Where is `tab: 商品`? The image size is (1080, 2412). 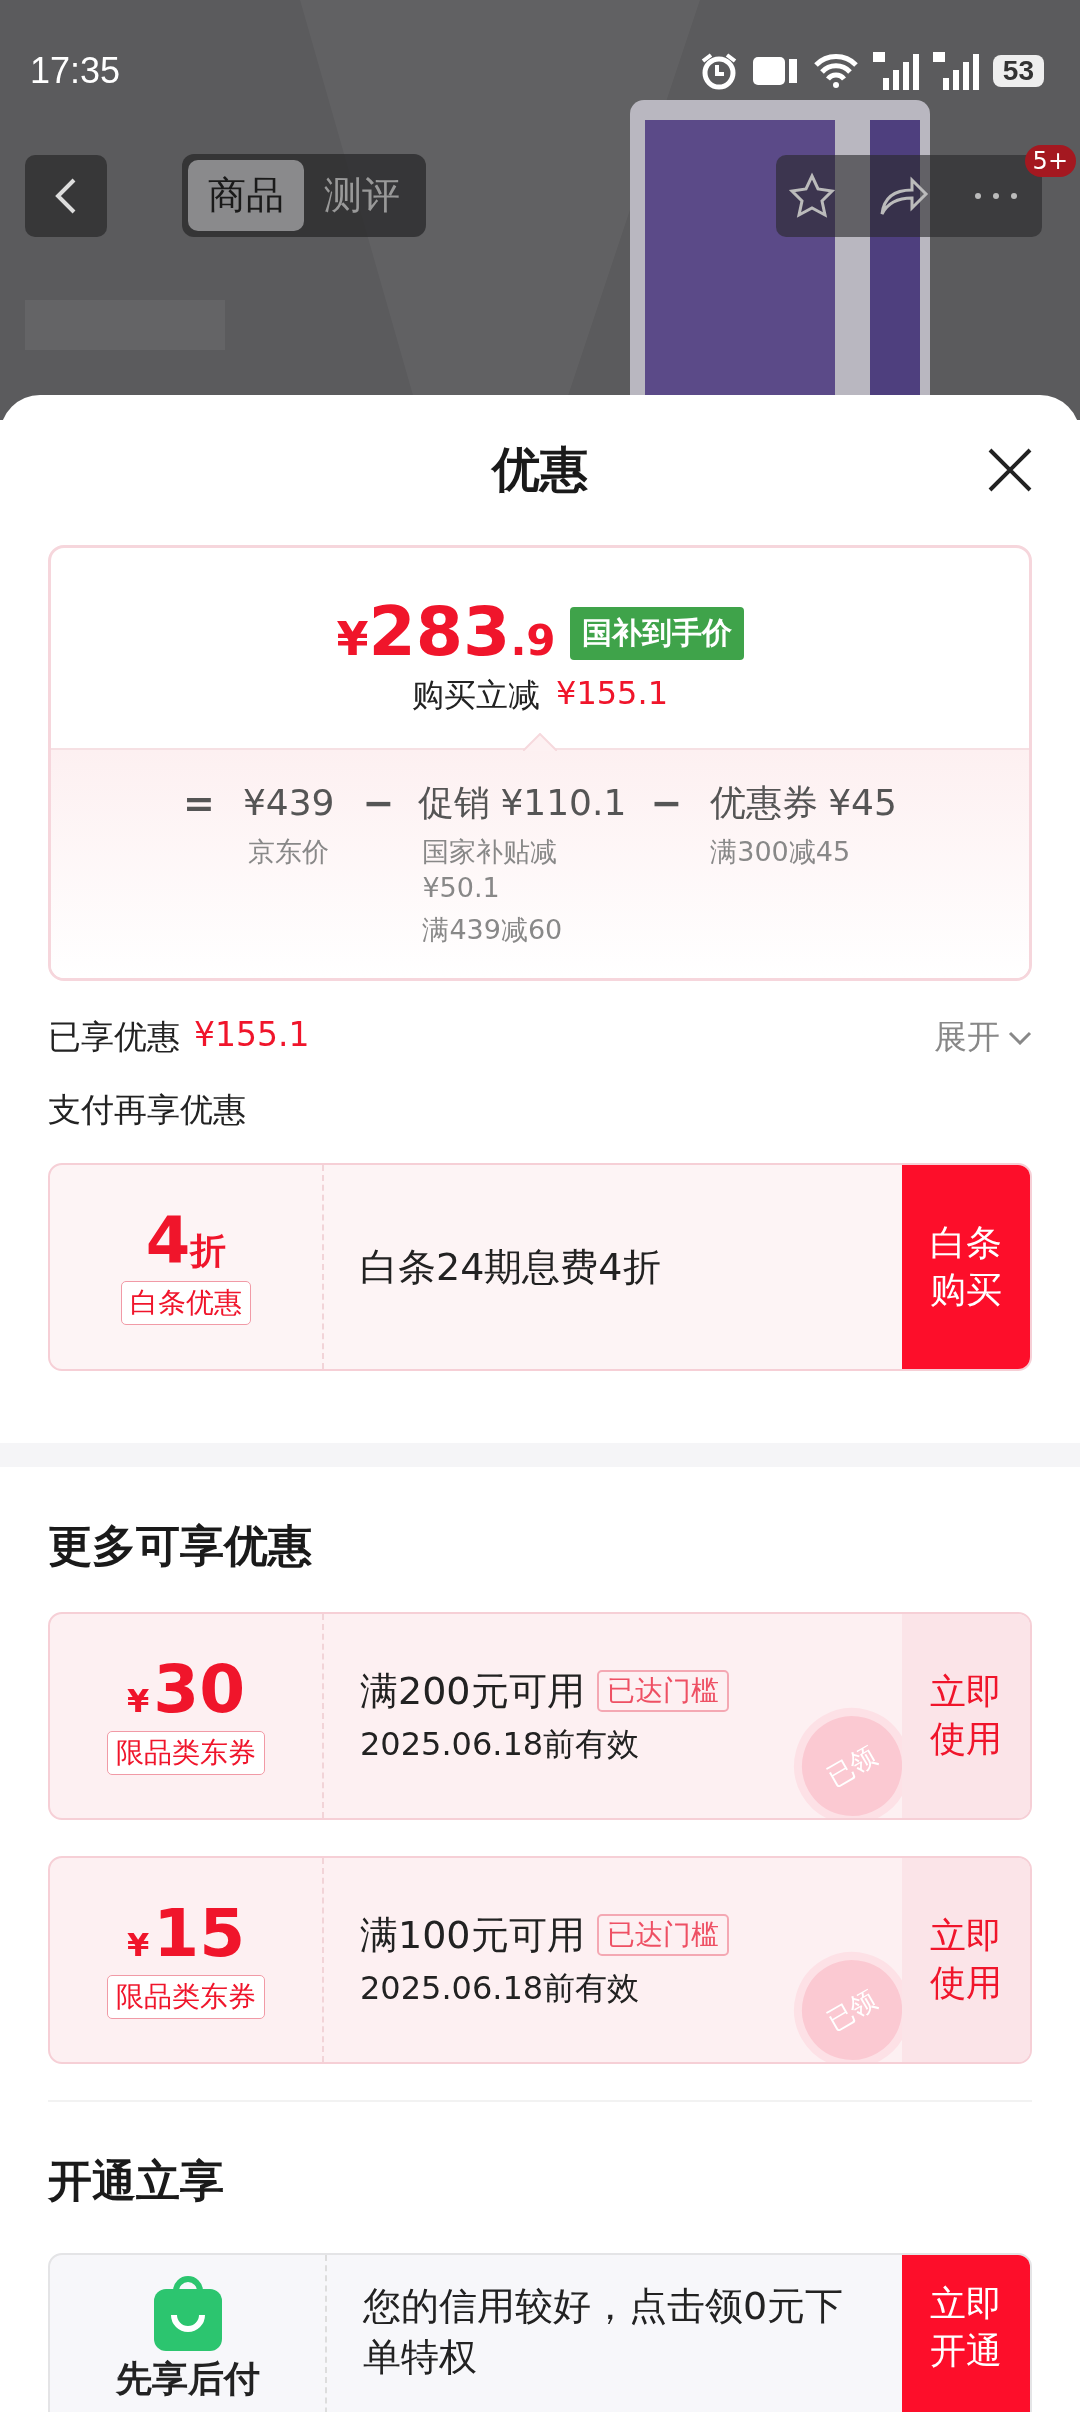
tab: 商品 is located at coordinates (246, 195).